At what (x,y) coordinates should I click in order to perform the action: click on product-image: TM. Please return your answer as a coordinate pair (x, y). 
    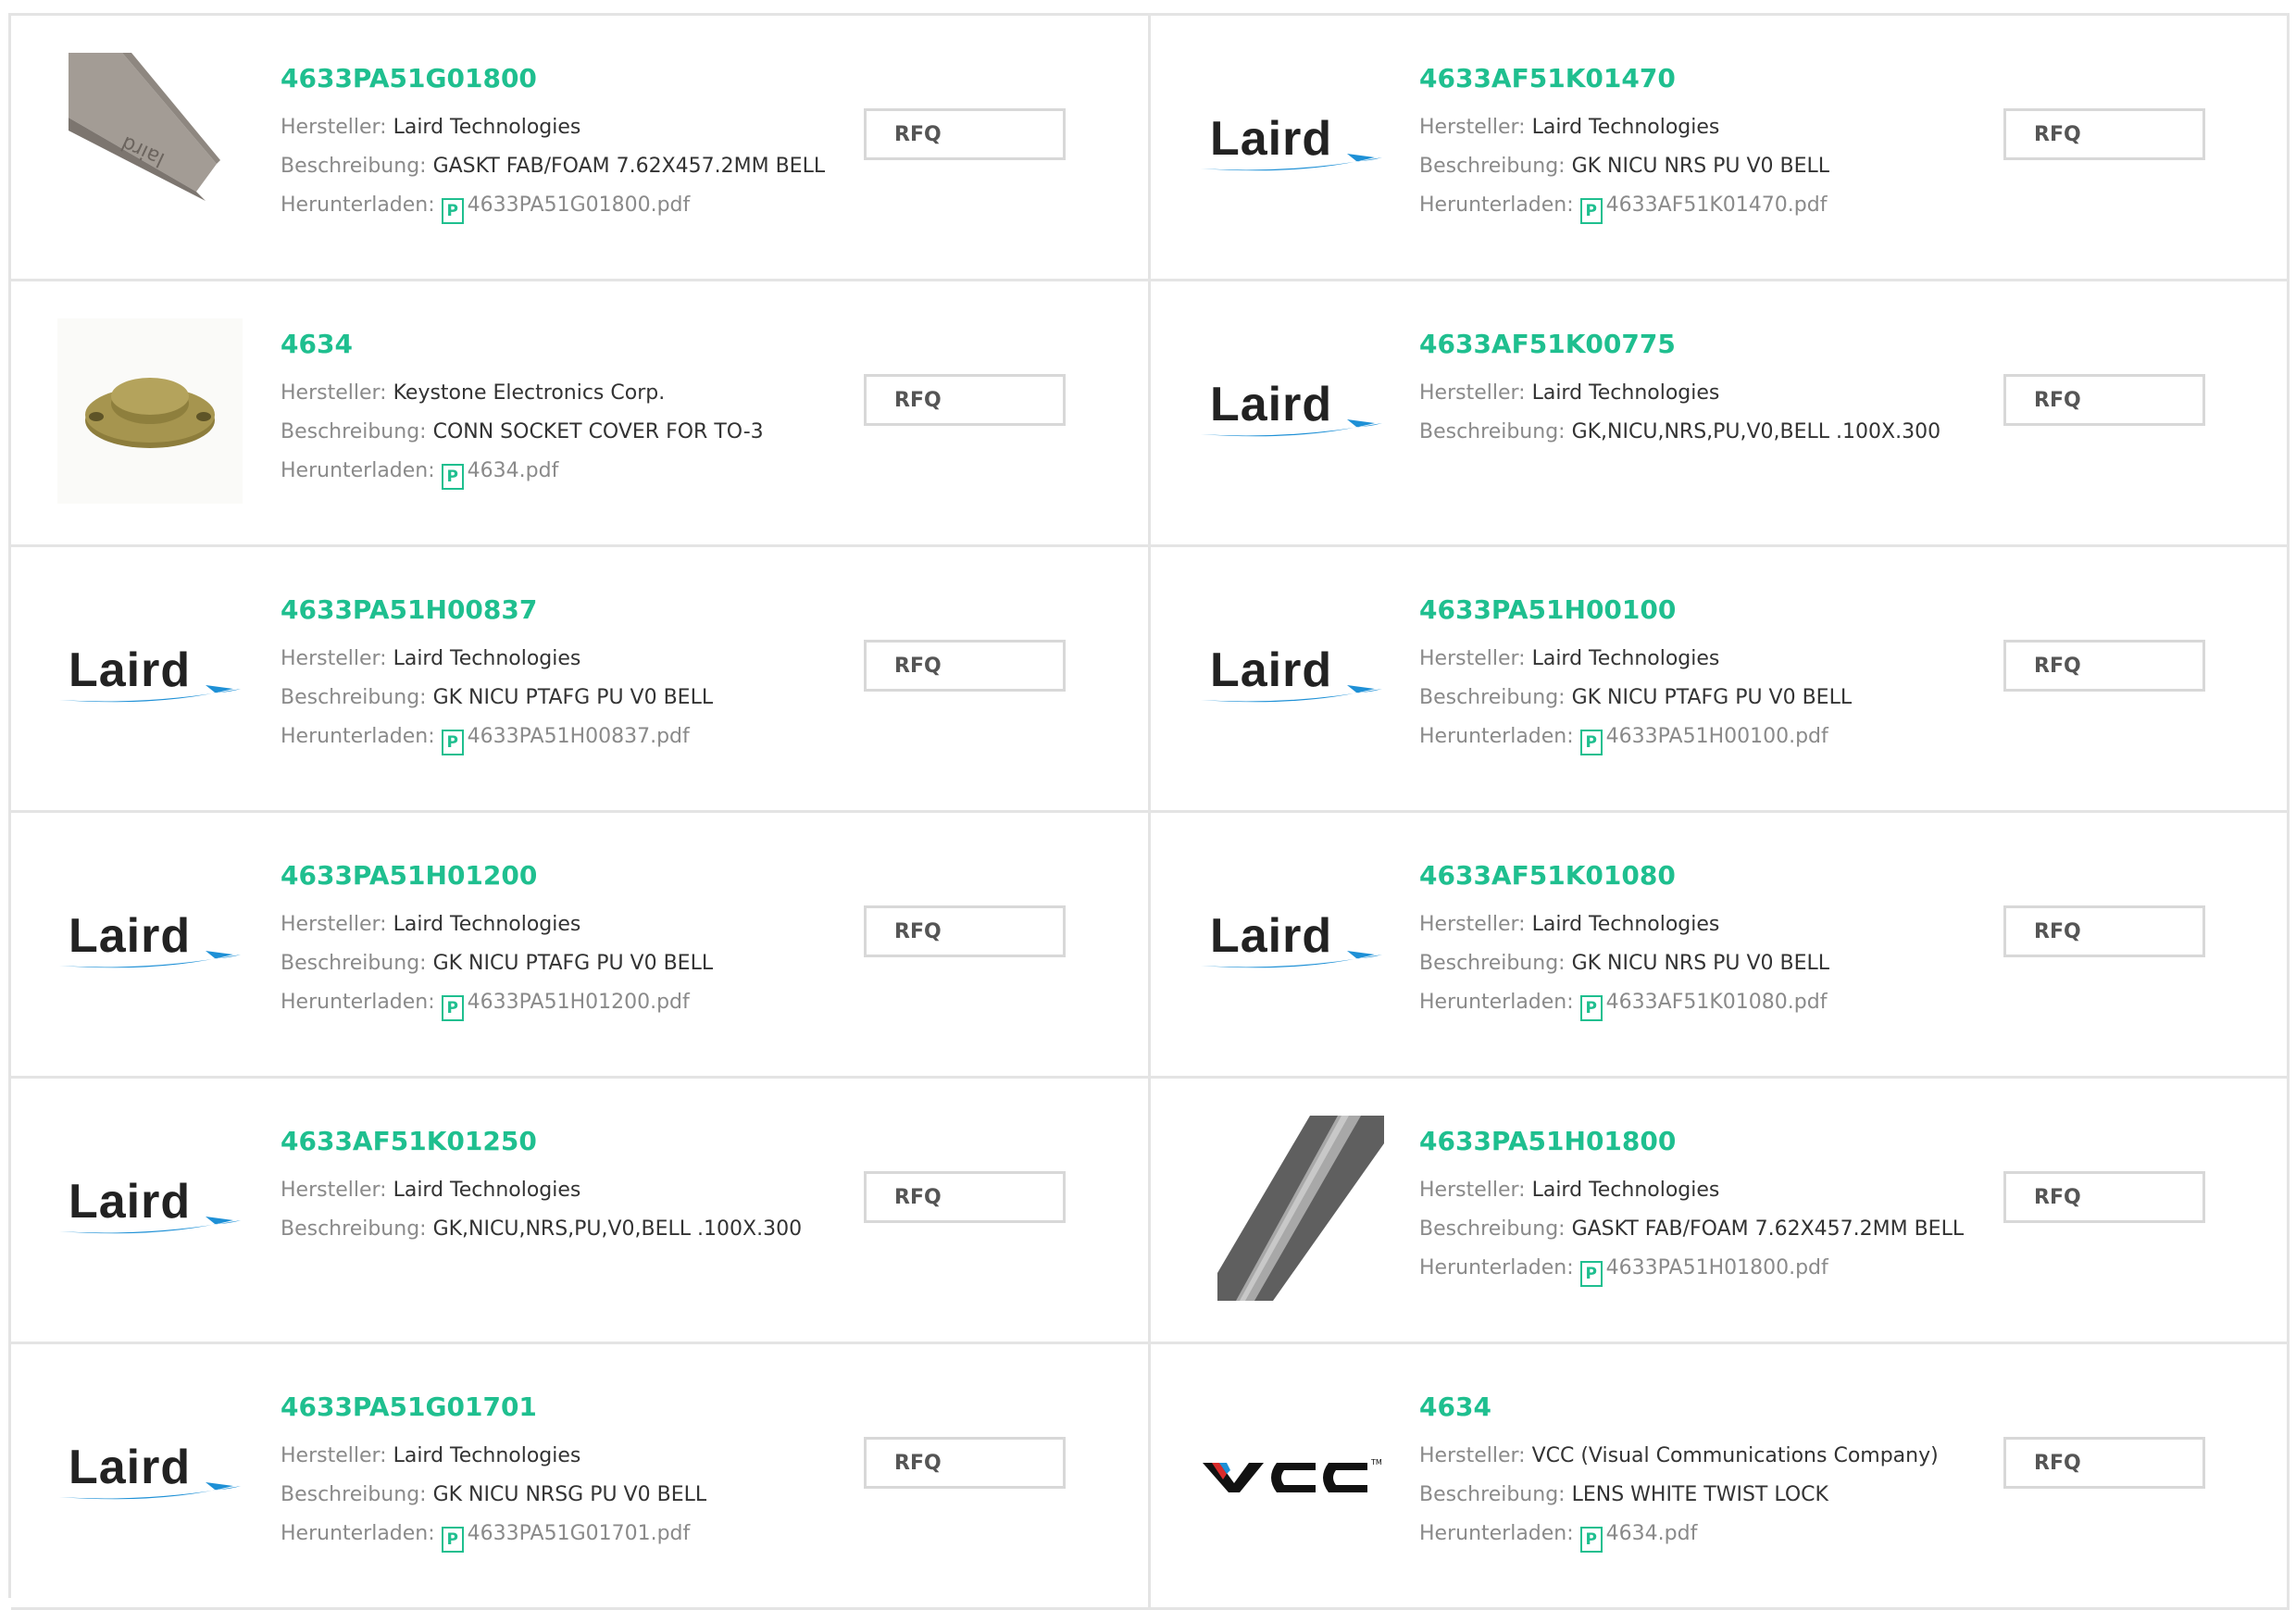
    Looking at the image, I should click on (1291, 1473).